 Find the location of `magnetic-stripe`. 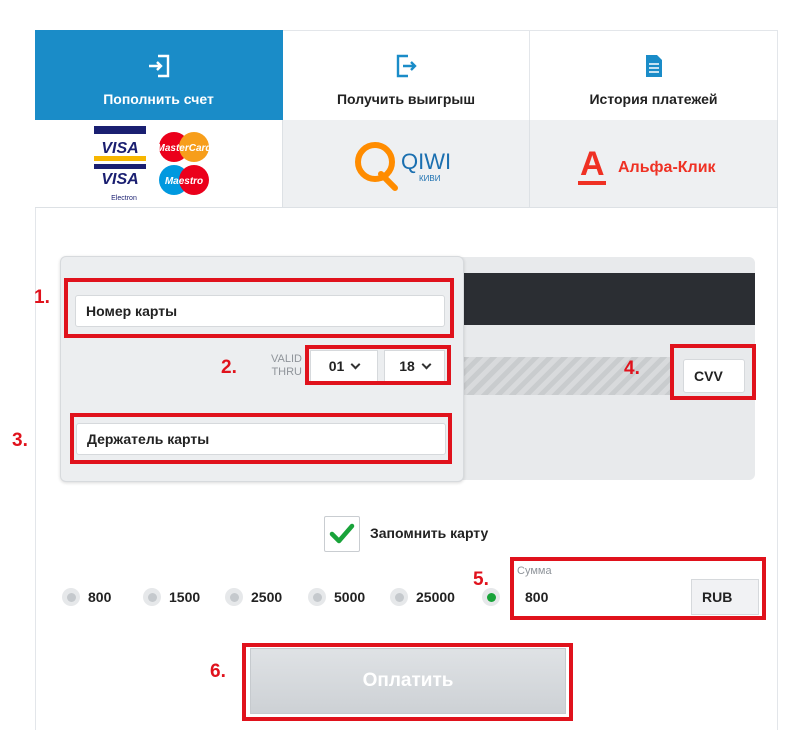

magnetic-stripe is located at coordinates (605, 299).